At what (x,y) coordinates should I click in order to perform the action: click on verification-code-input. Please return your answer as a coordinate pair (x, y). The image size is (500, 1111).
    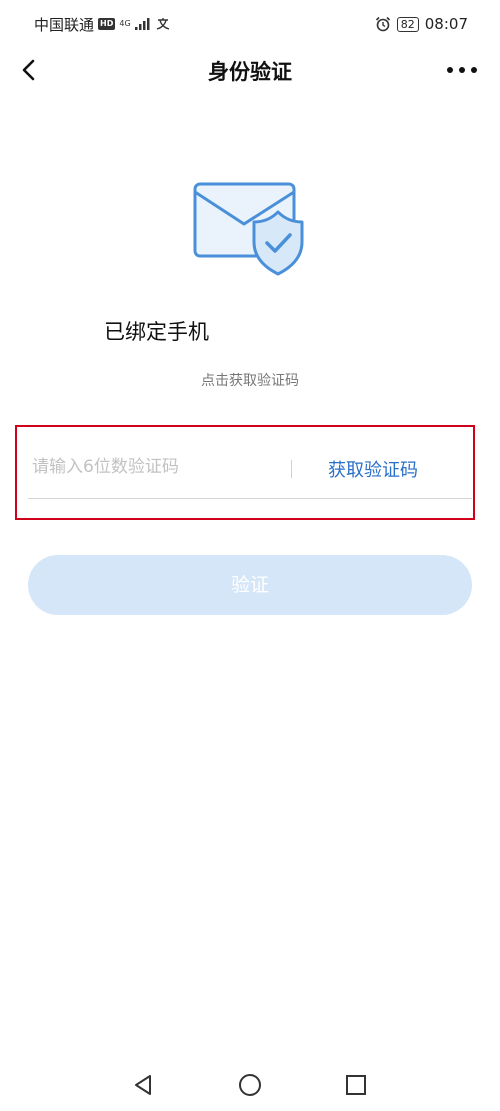
    Looking at the image, I should click on (157, 467).